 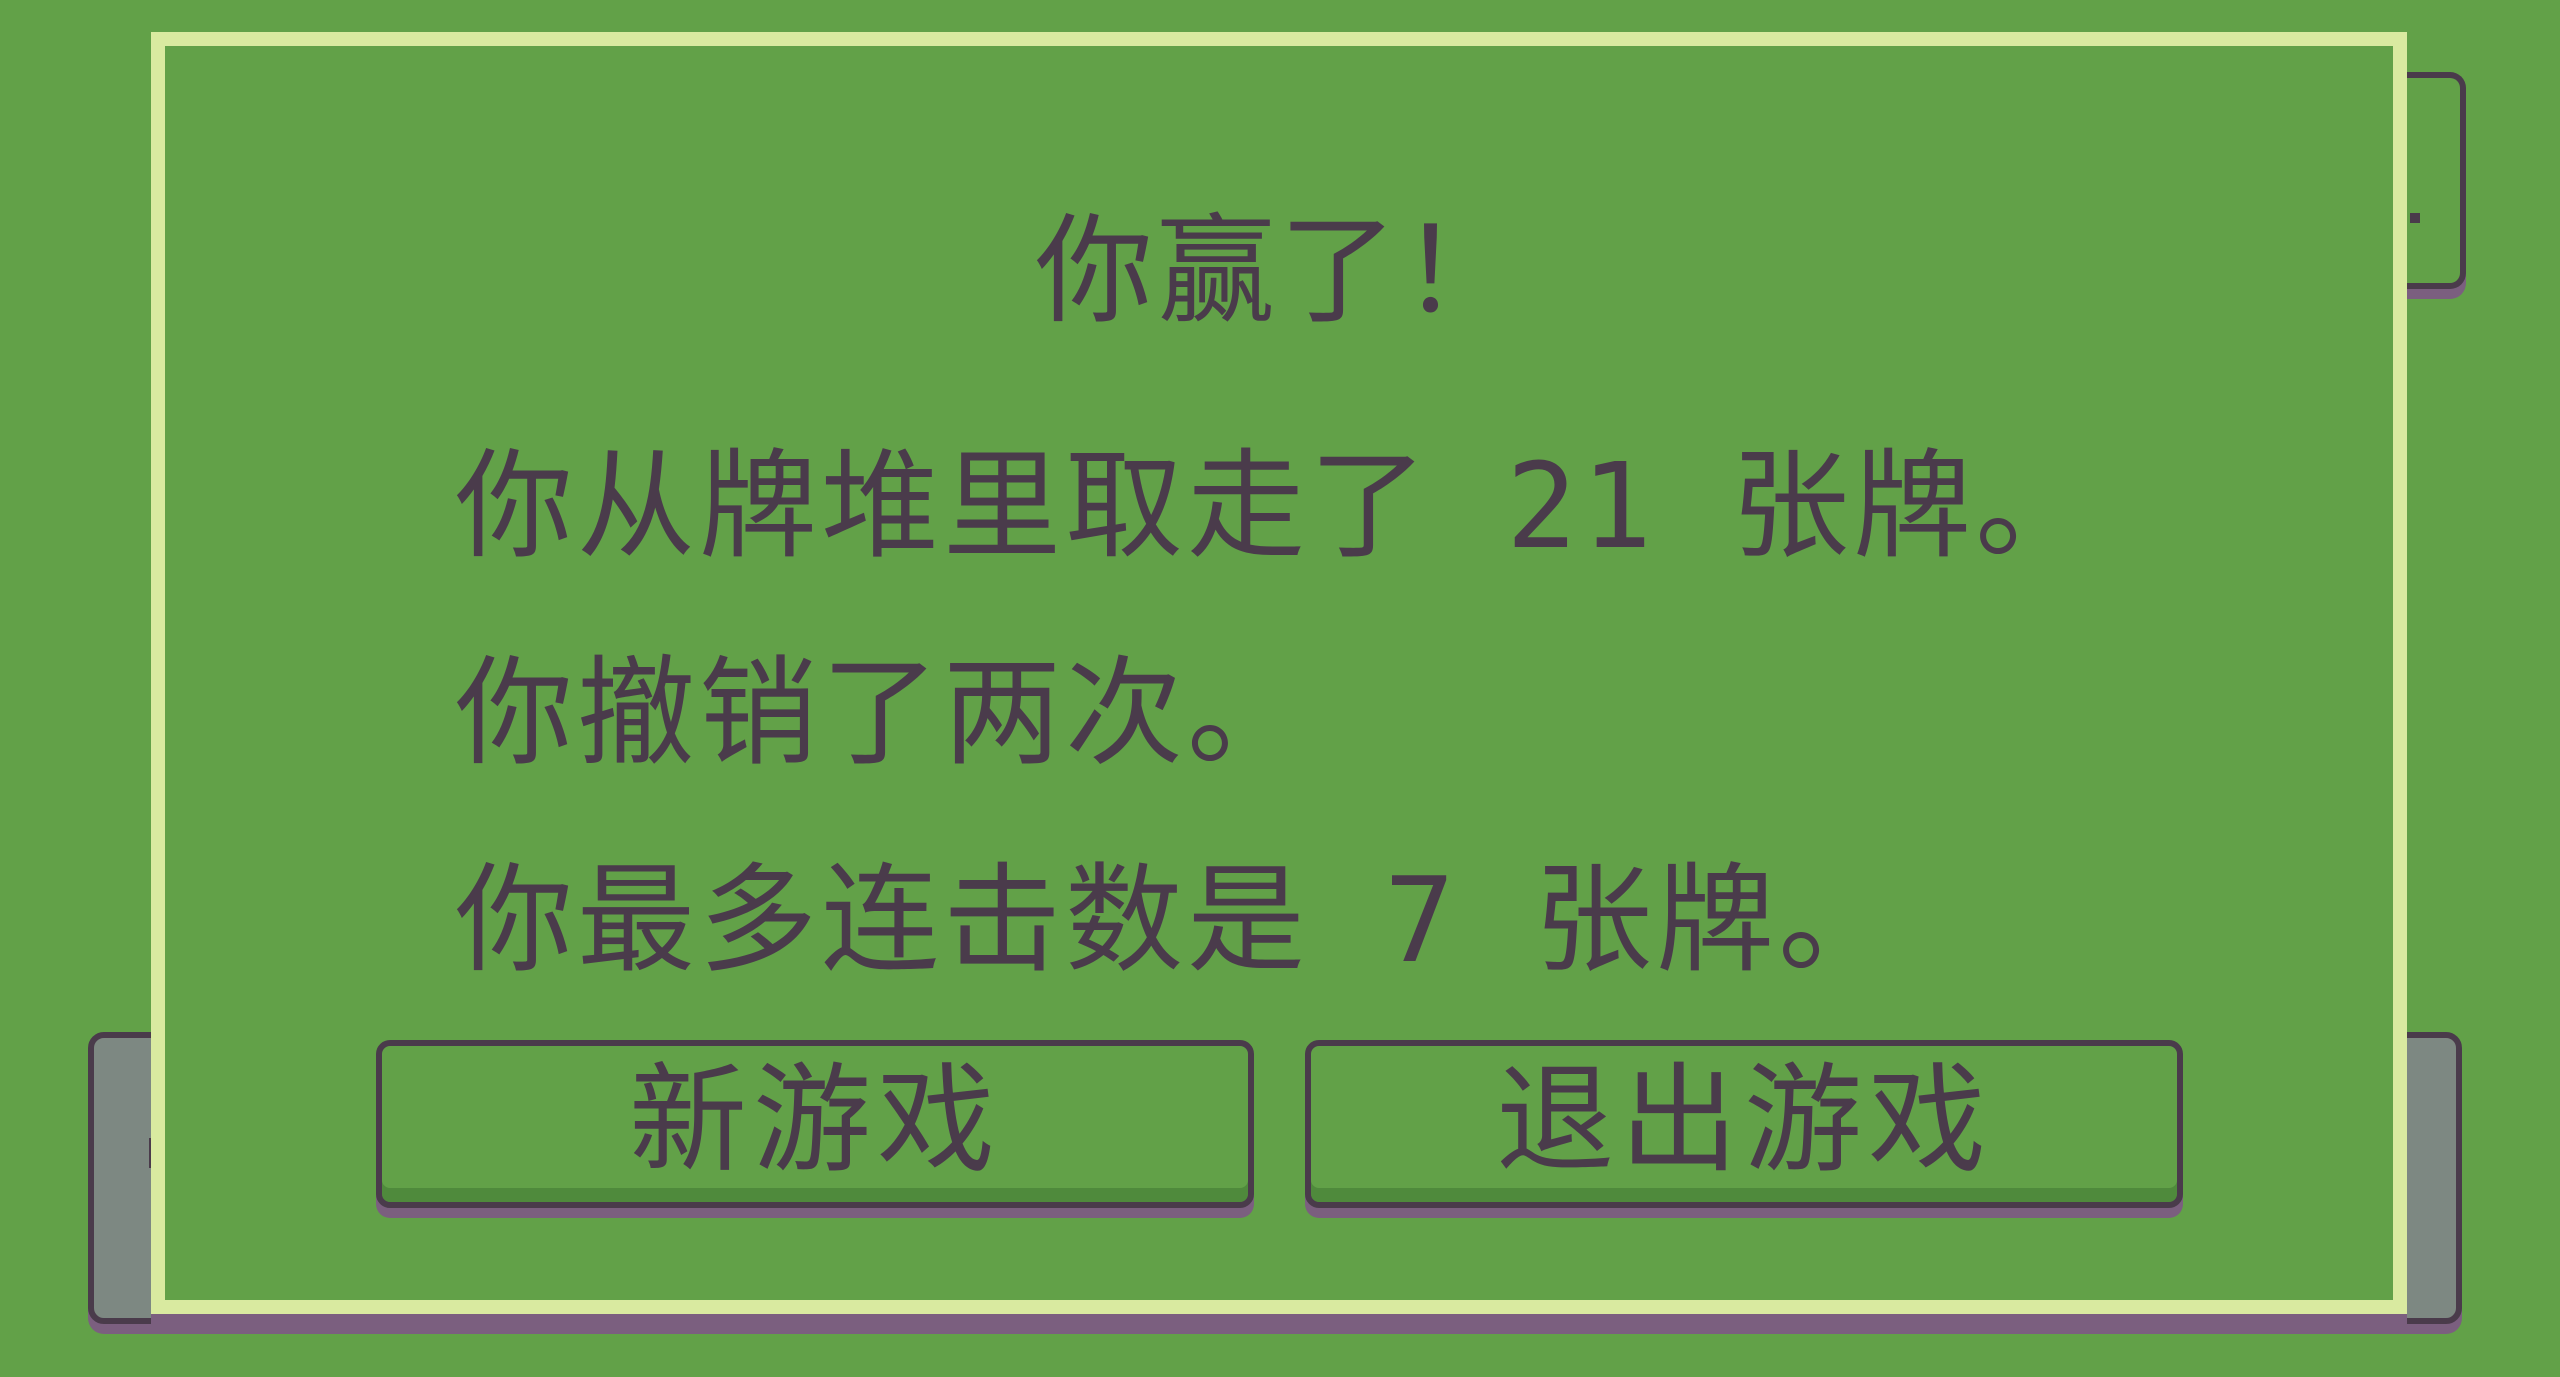 I want to click on new-game-button: 新游戏, so click(x=815, y=1124).